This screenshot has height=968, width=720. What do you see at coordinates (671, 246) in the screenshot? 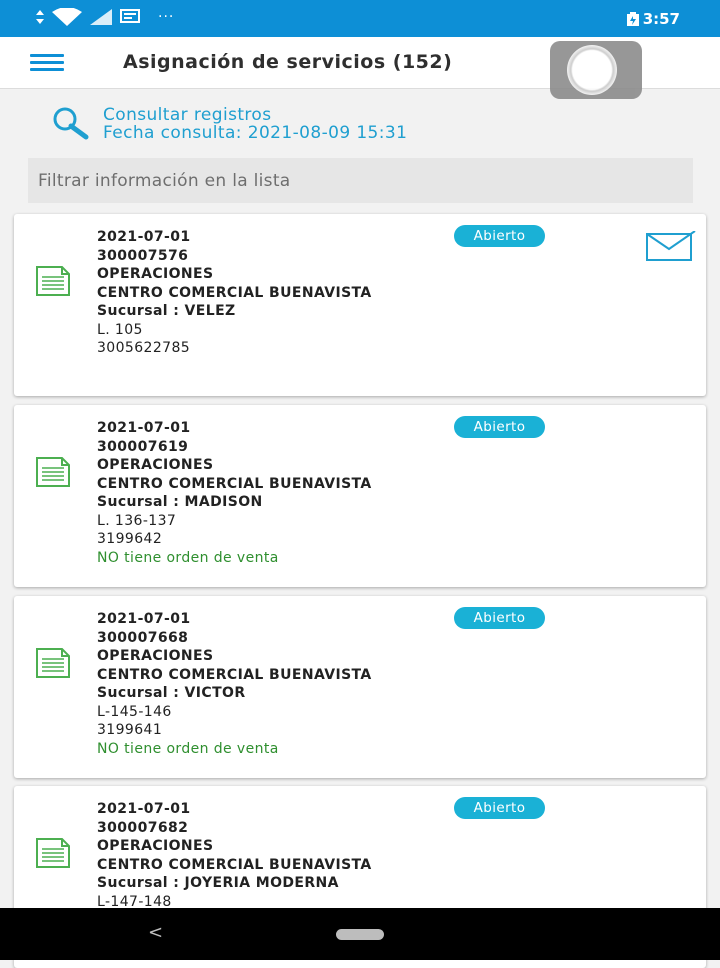
I see `mail-check-icon` at bounding box center [671, 246].